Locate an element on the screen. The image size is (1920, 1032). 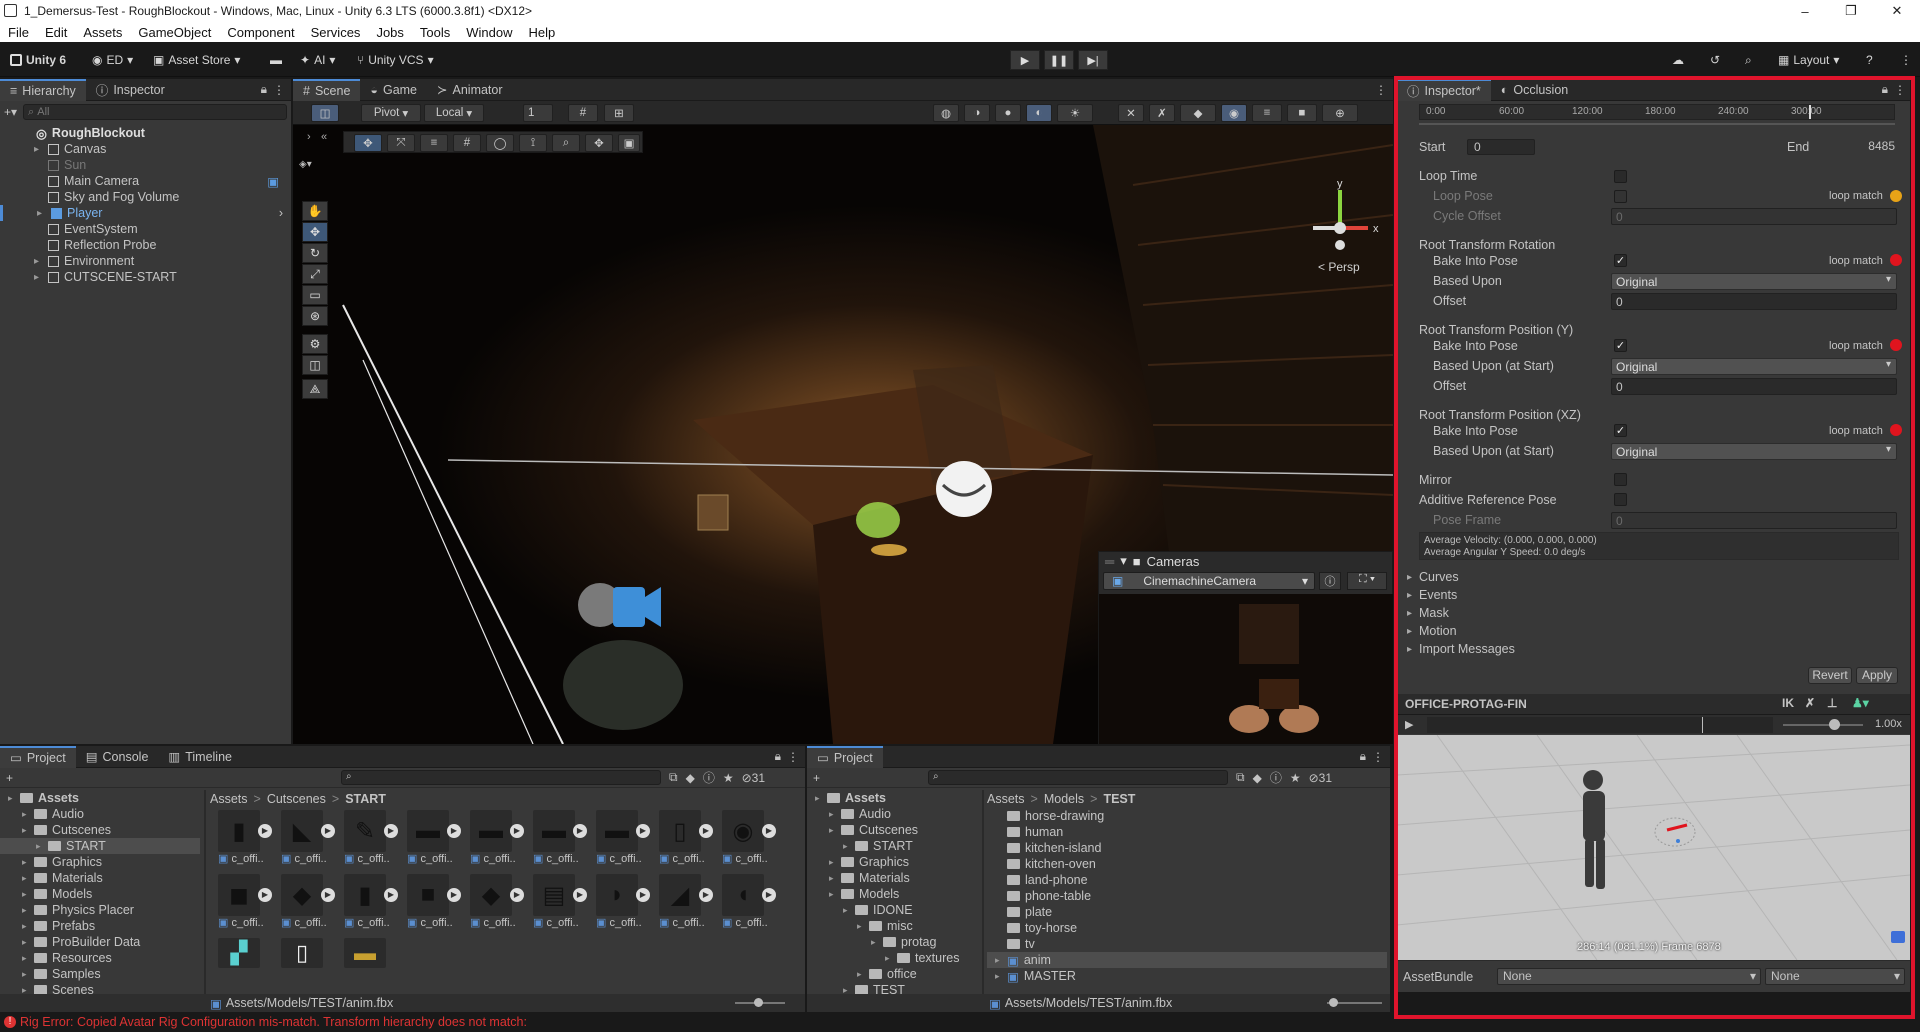
add-button: + is located at coordinates (816, 778).